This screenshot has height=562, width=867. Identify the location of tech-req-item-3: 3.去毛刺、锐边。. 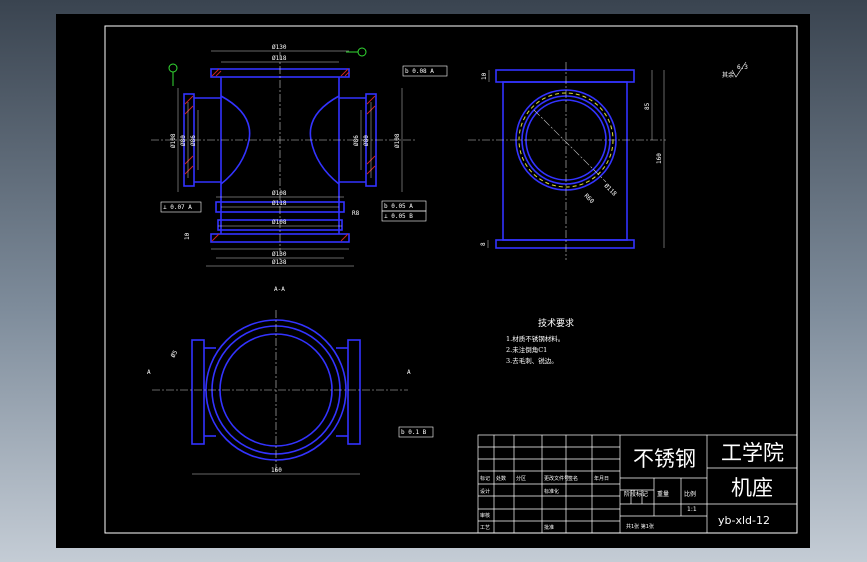
(532, 360).